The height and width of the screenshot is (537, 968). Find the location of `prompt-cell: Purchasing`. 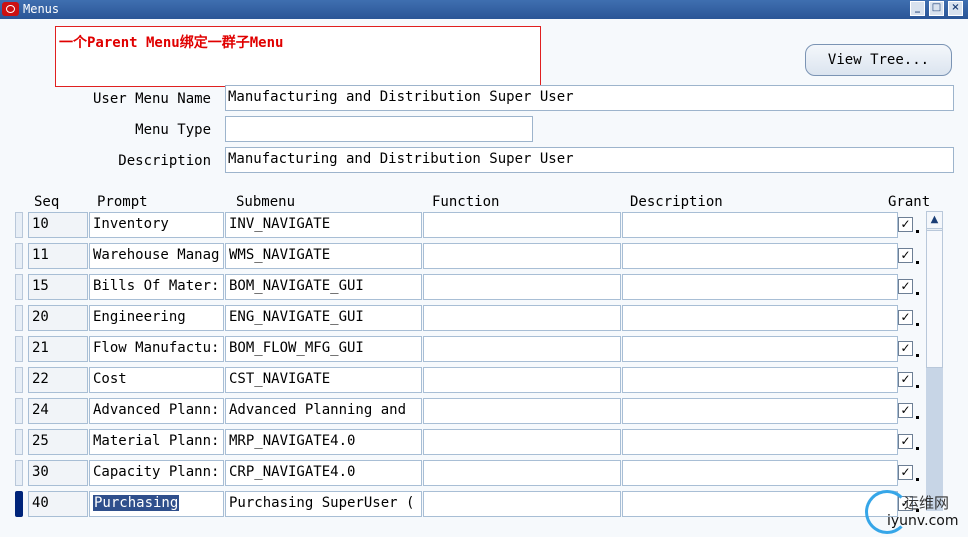

prompt-cell: Purchasing is located at coordinates (156, 504).